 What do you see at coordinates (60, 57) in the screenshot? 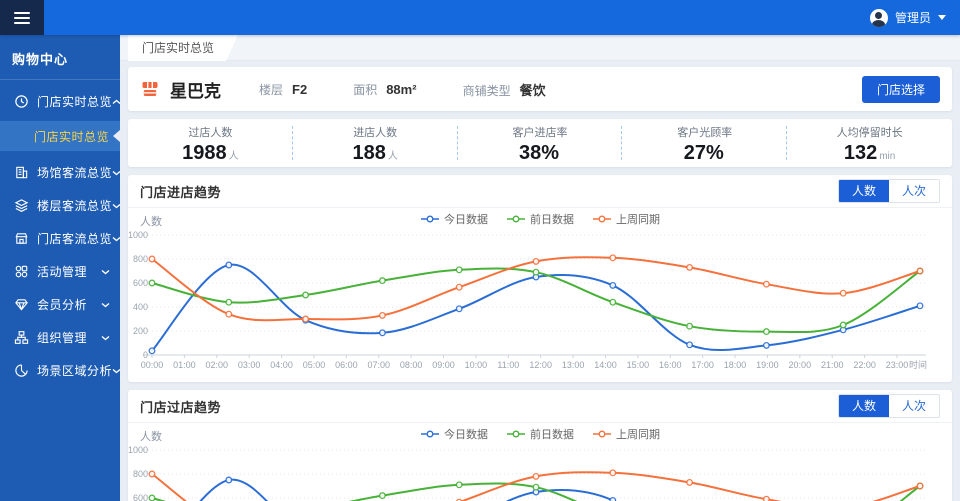
I see `sidebar-title: 购物中心` at bounding box center [60, 57].